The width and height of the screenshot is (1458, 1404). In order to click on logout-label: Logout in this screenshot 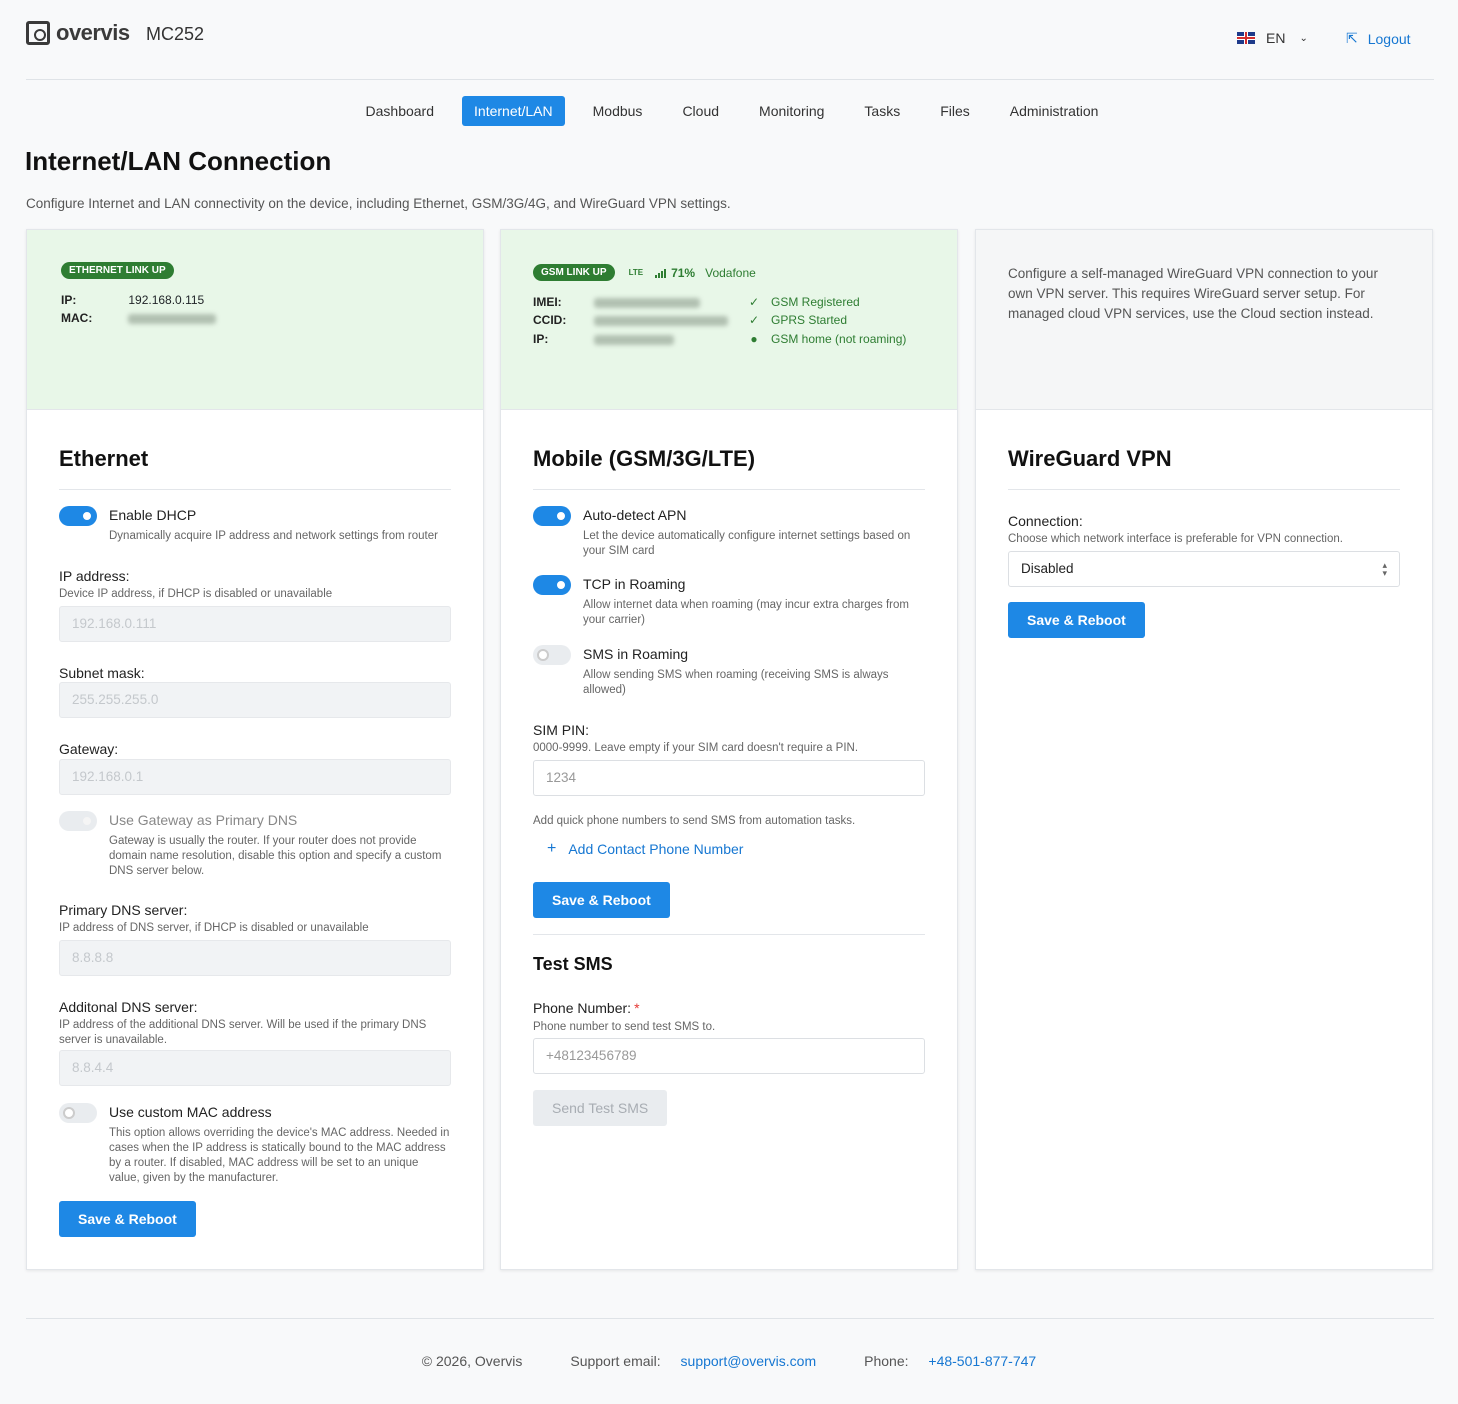, I will do `click(1389, 38)`.